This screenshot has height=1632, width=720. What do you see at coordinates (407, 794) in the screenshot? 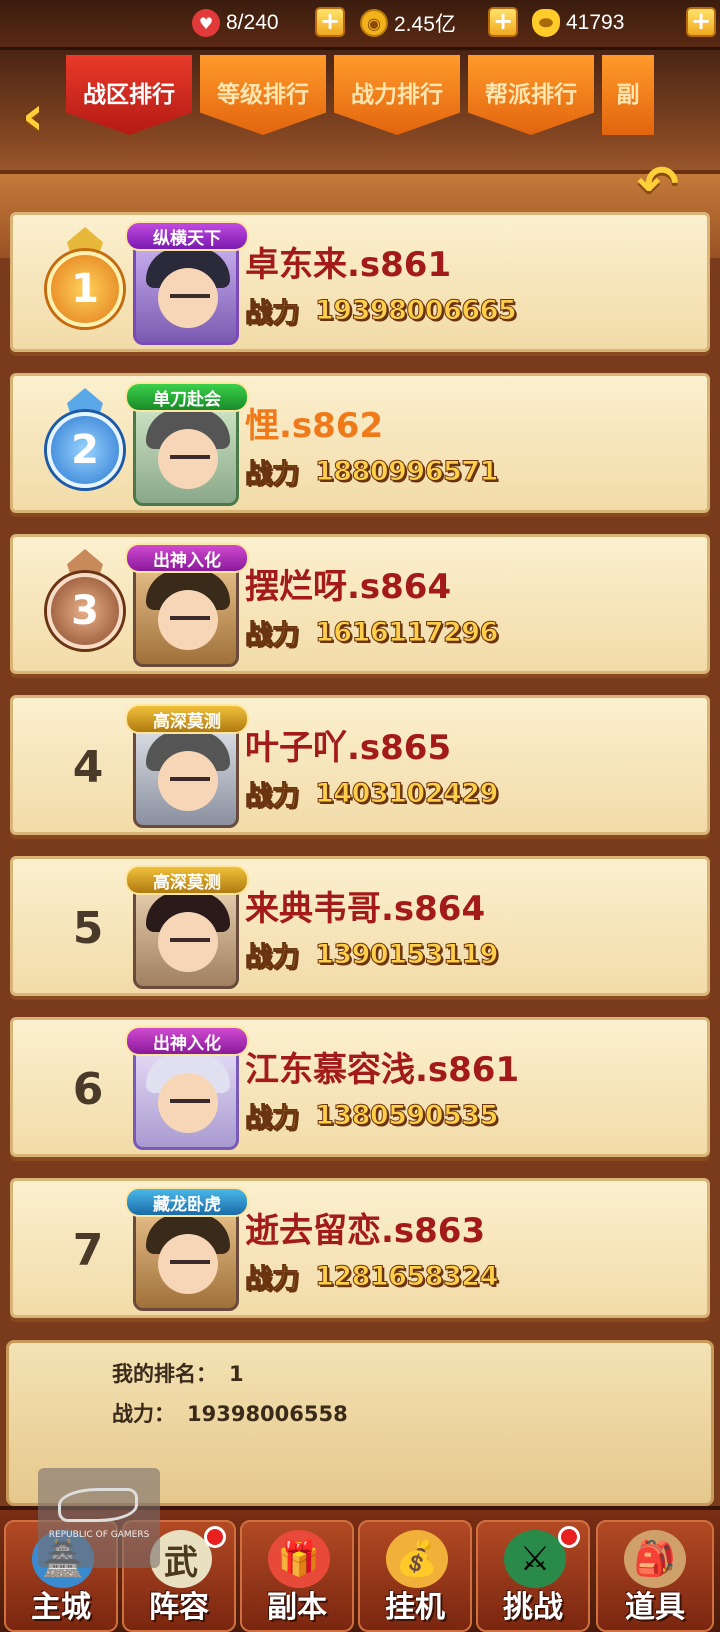
I see `power-value: 1403102429` at bounding box center [407, 794].